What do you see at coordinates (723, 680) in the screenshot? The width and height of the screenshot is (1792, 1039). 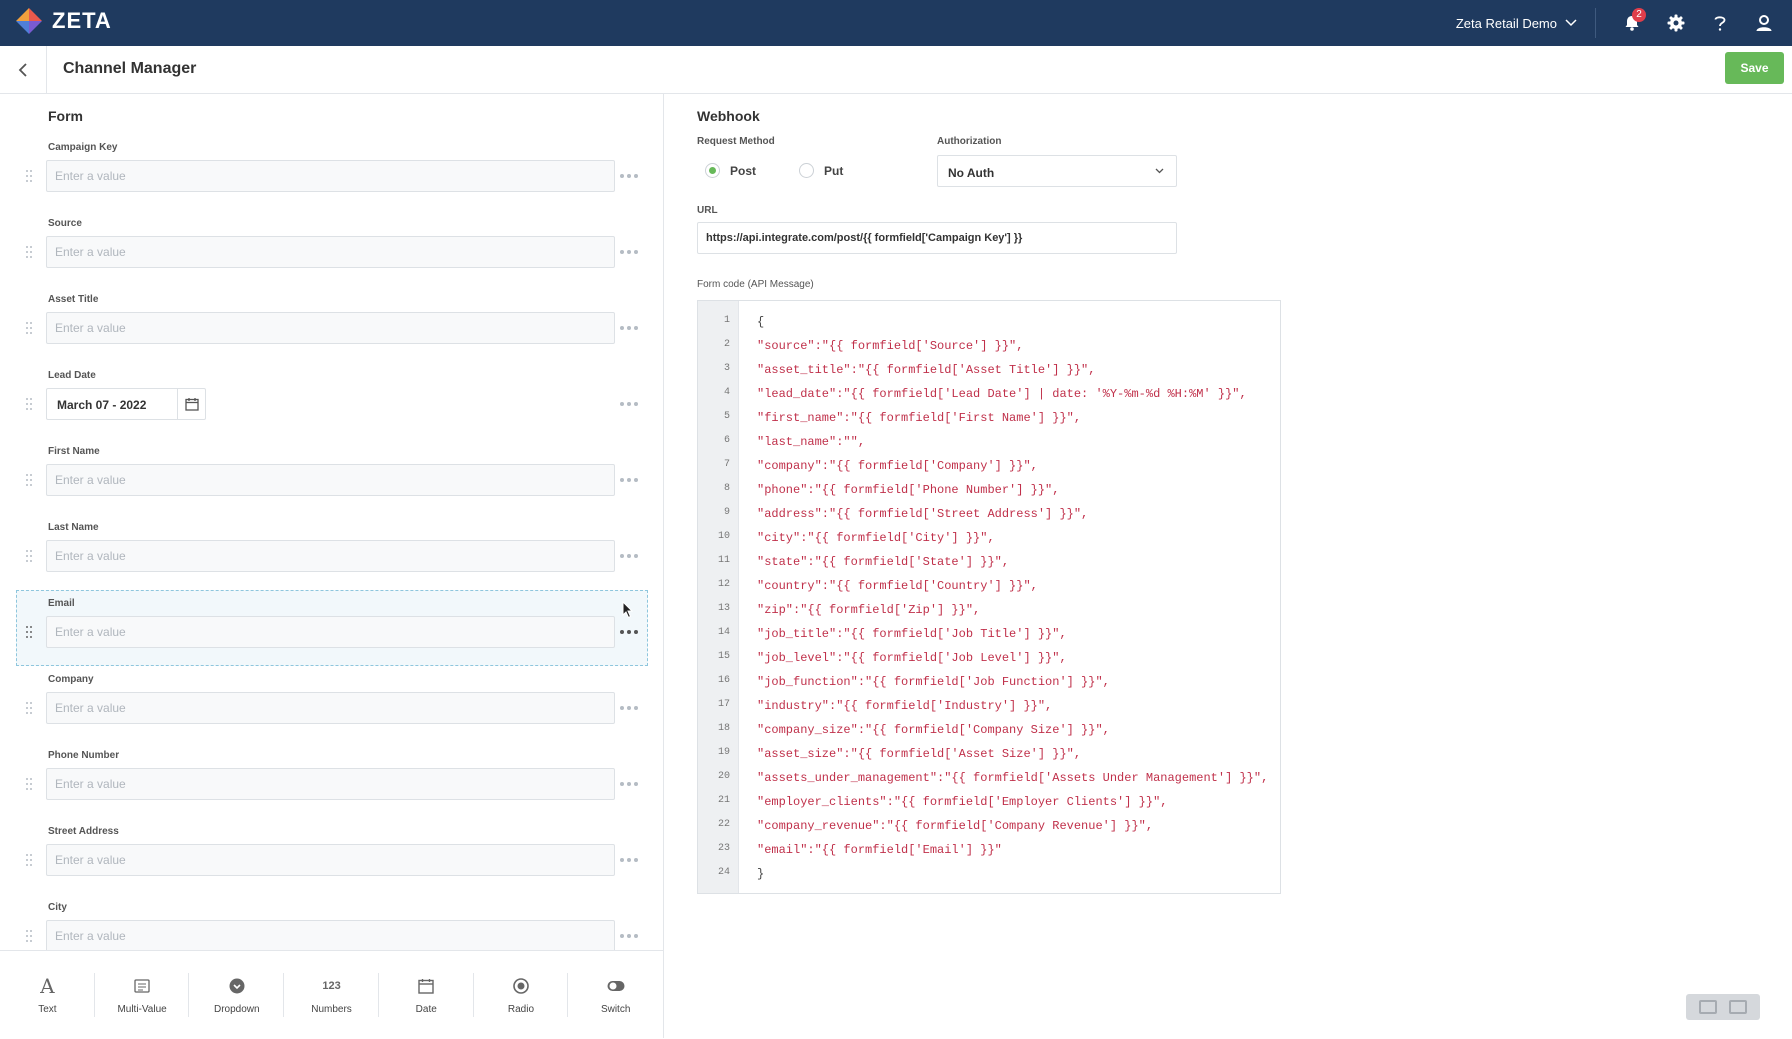 I see `line-number: 16` at bounding box center [723, 680].